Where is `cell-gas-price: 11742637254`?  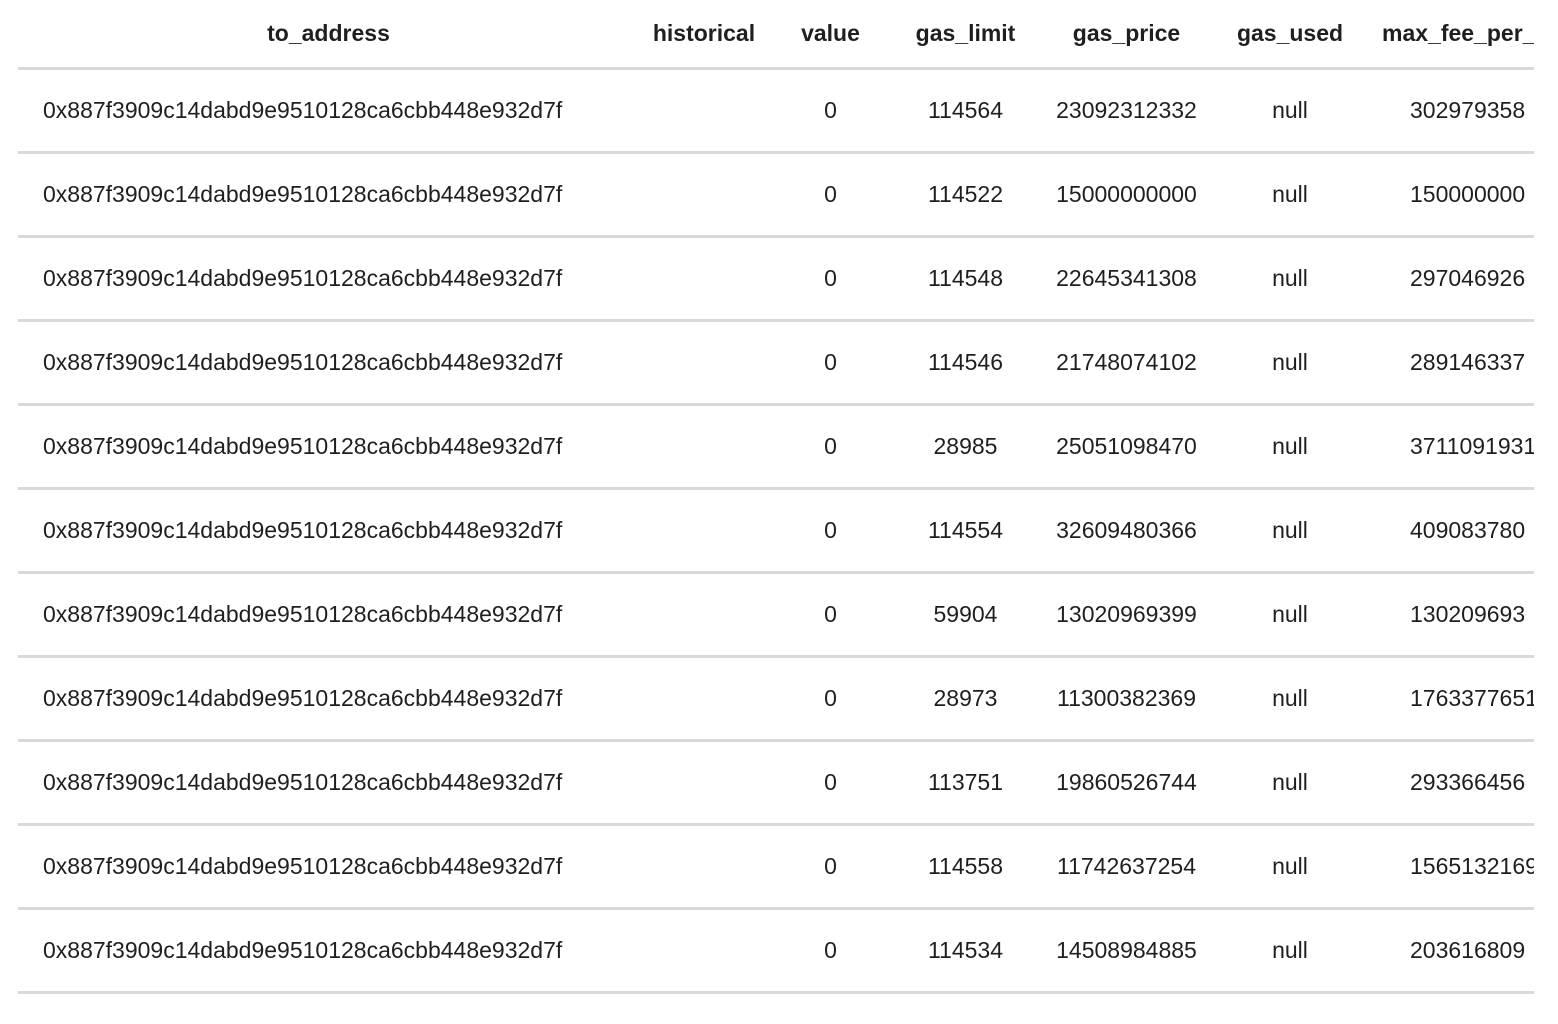 cell-gas-price: 11742637254 is located at coordinates (1126, 867).